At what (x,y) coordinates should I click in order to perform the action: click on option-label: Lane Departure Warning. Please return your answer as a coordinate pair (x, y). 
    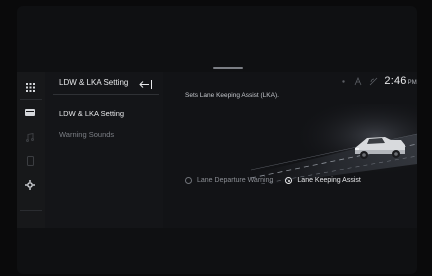
    Looking at the image, I should click on (235, 180).